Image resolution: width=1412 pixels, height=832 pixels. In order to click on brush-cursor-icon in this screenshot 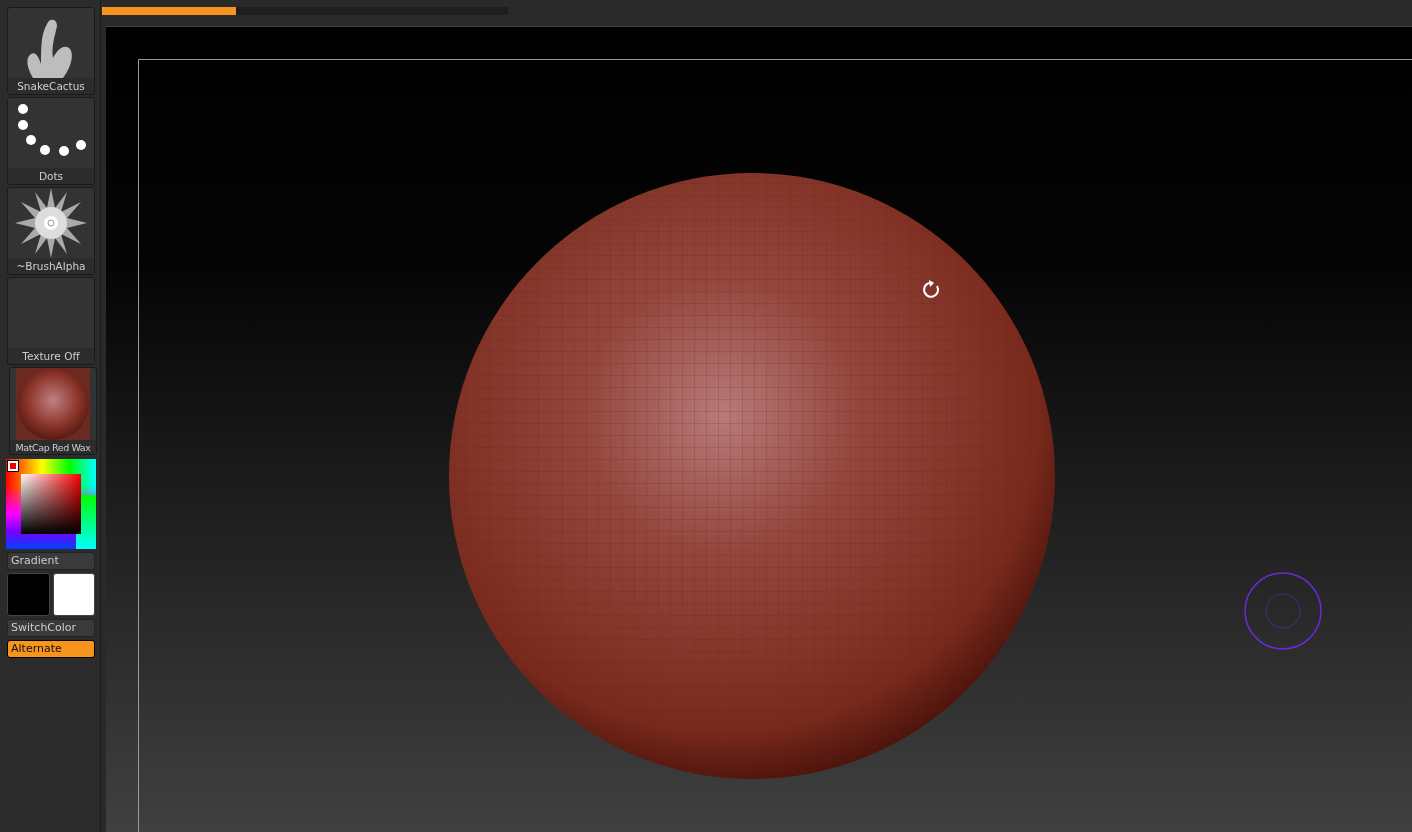, I will do `click(1283, 611)`.